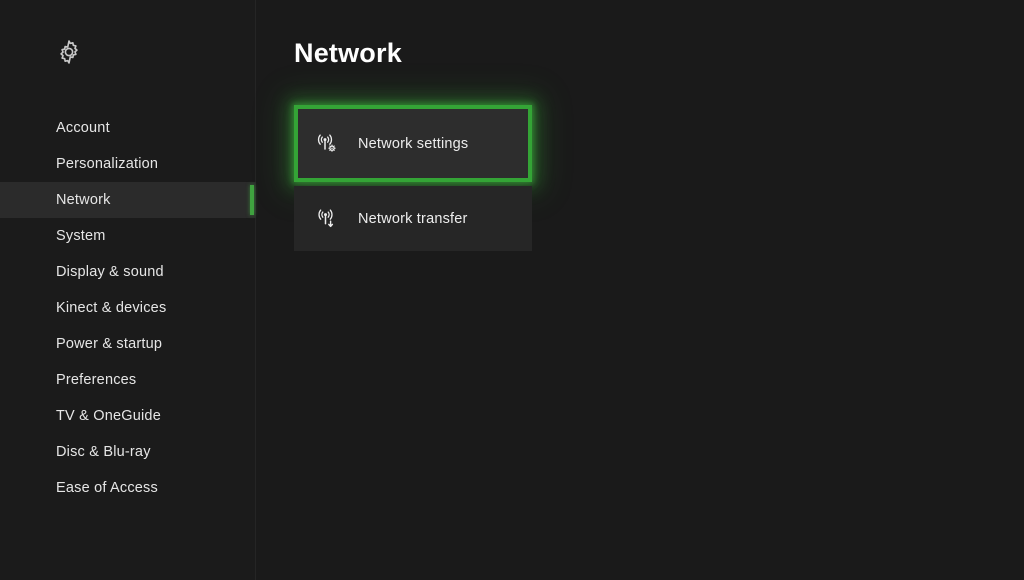 The height and width of the screenshot is (580, 1024). I want to click on wireless-tower-gear-icon, so click(327, 144).